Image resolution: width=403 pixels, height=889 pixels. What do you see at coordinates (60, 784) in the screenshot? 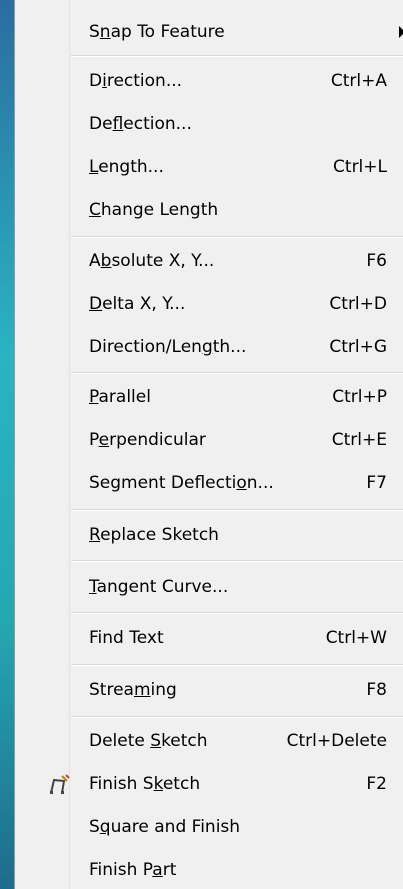
I see `finish-sketch-icon` at bounding box center [60, 784].